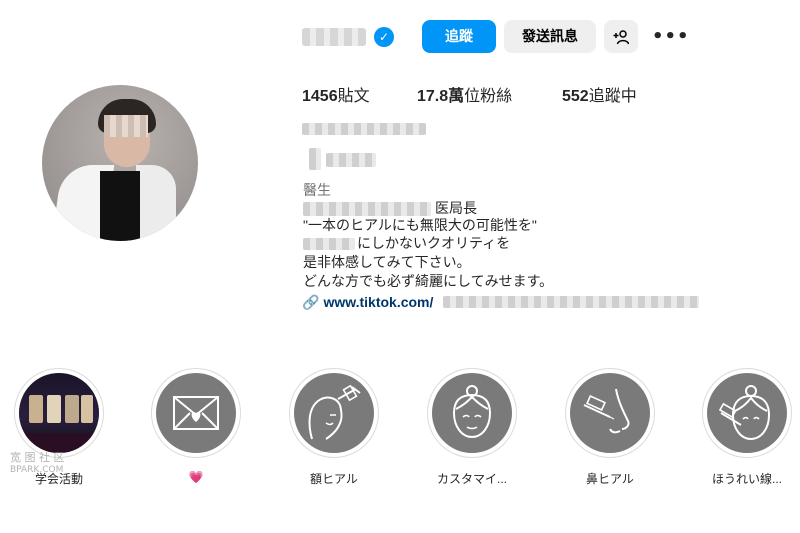 The width and height of the screenshot is (800, 533). I want to click on follow-button: 追蹤, so click(459, 36).